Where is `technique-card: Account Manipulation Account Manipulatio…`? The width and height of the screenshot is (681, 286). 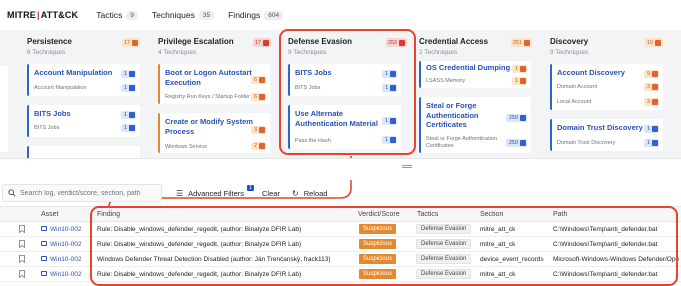 technique-card: Account Manipulation Account Manipulatio… is located at coordinates (83, 80).